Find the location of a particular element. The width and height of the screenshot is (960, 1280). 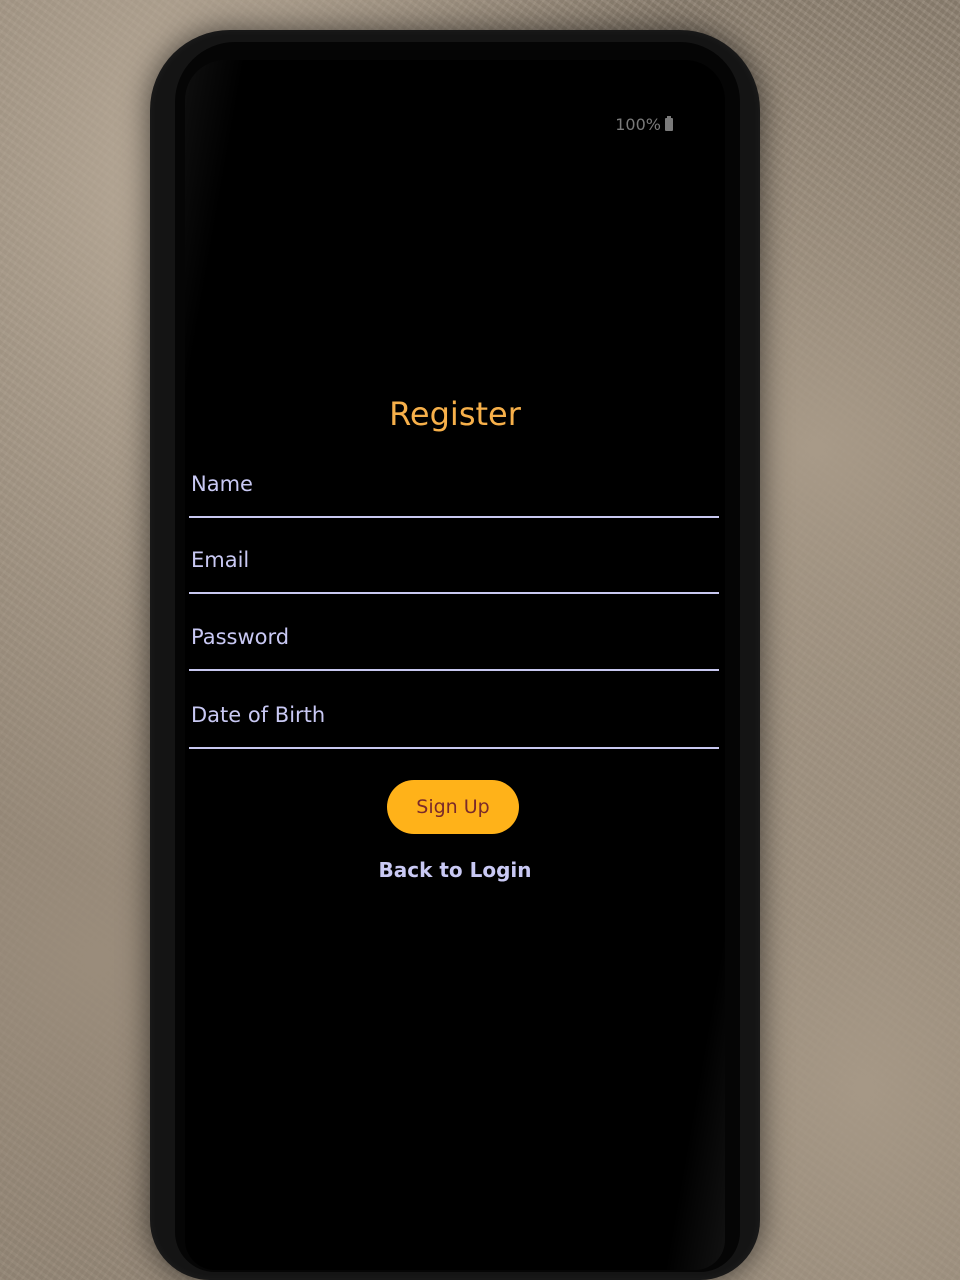

email-field: Email is located at coordinates (454, 565).